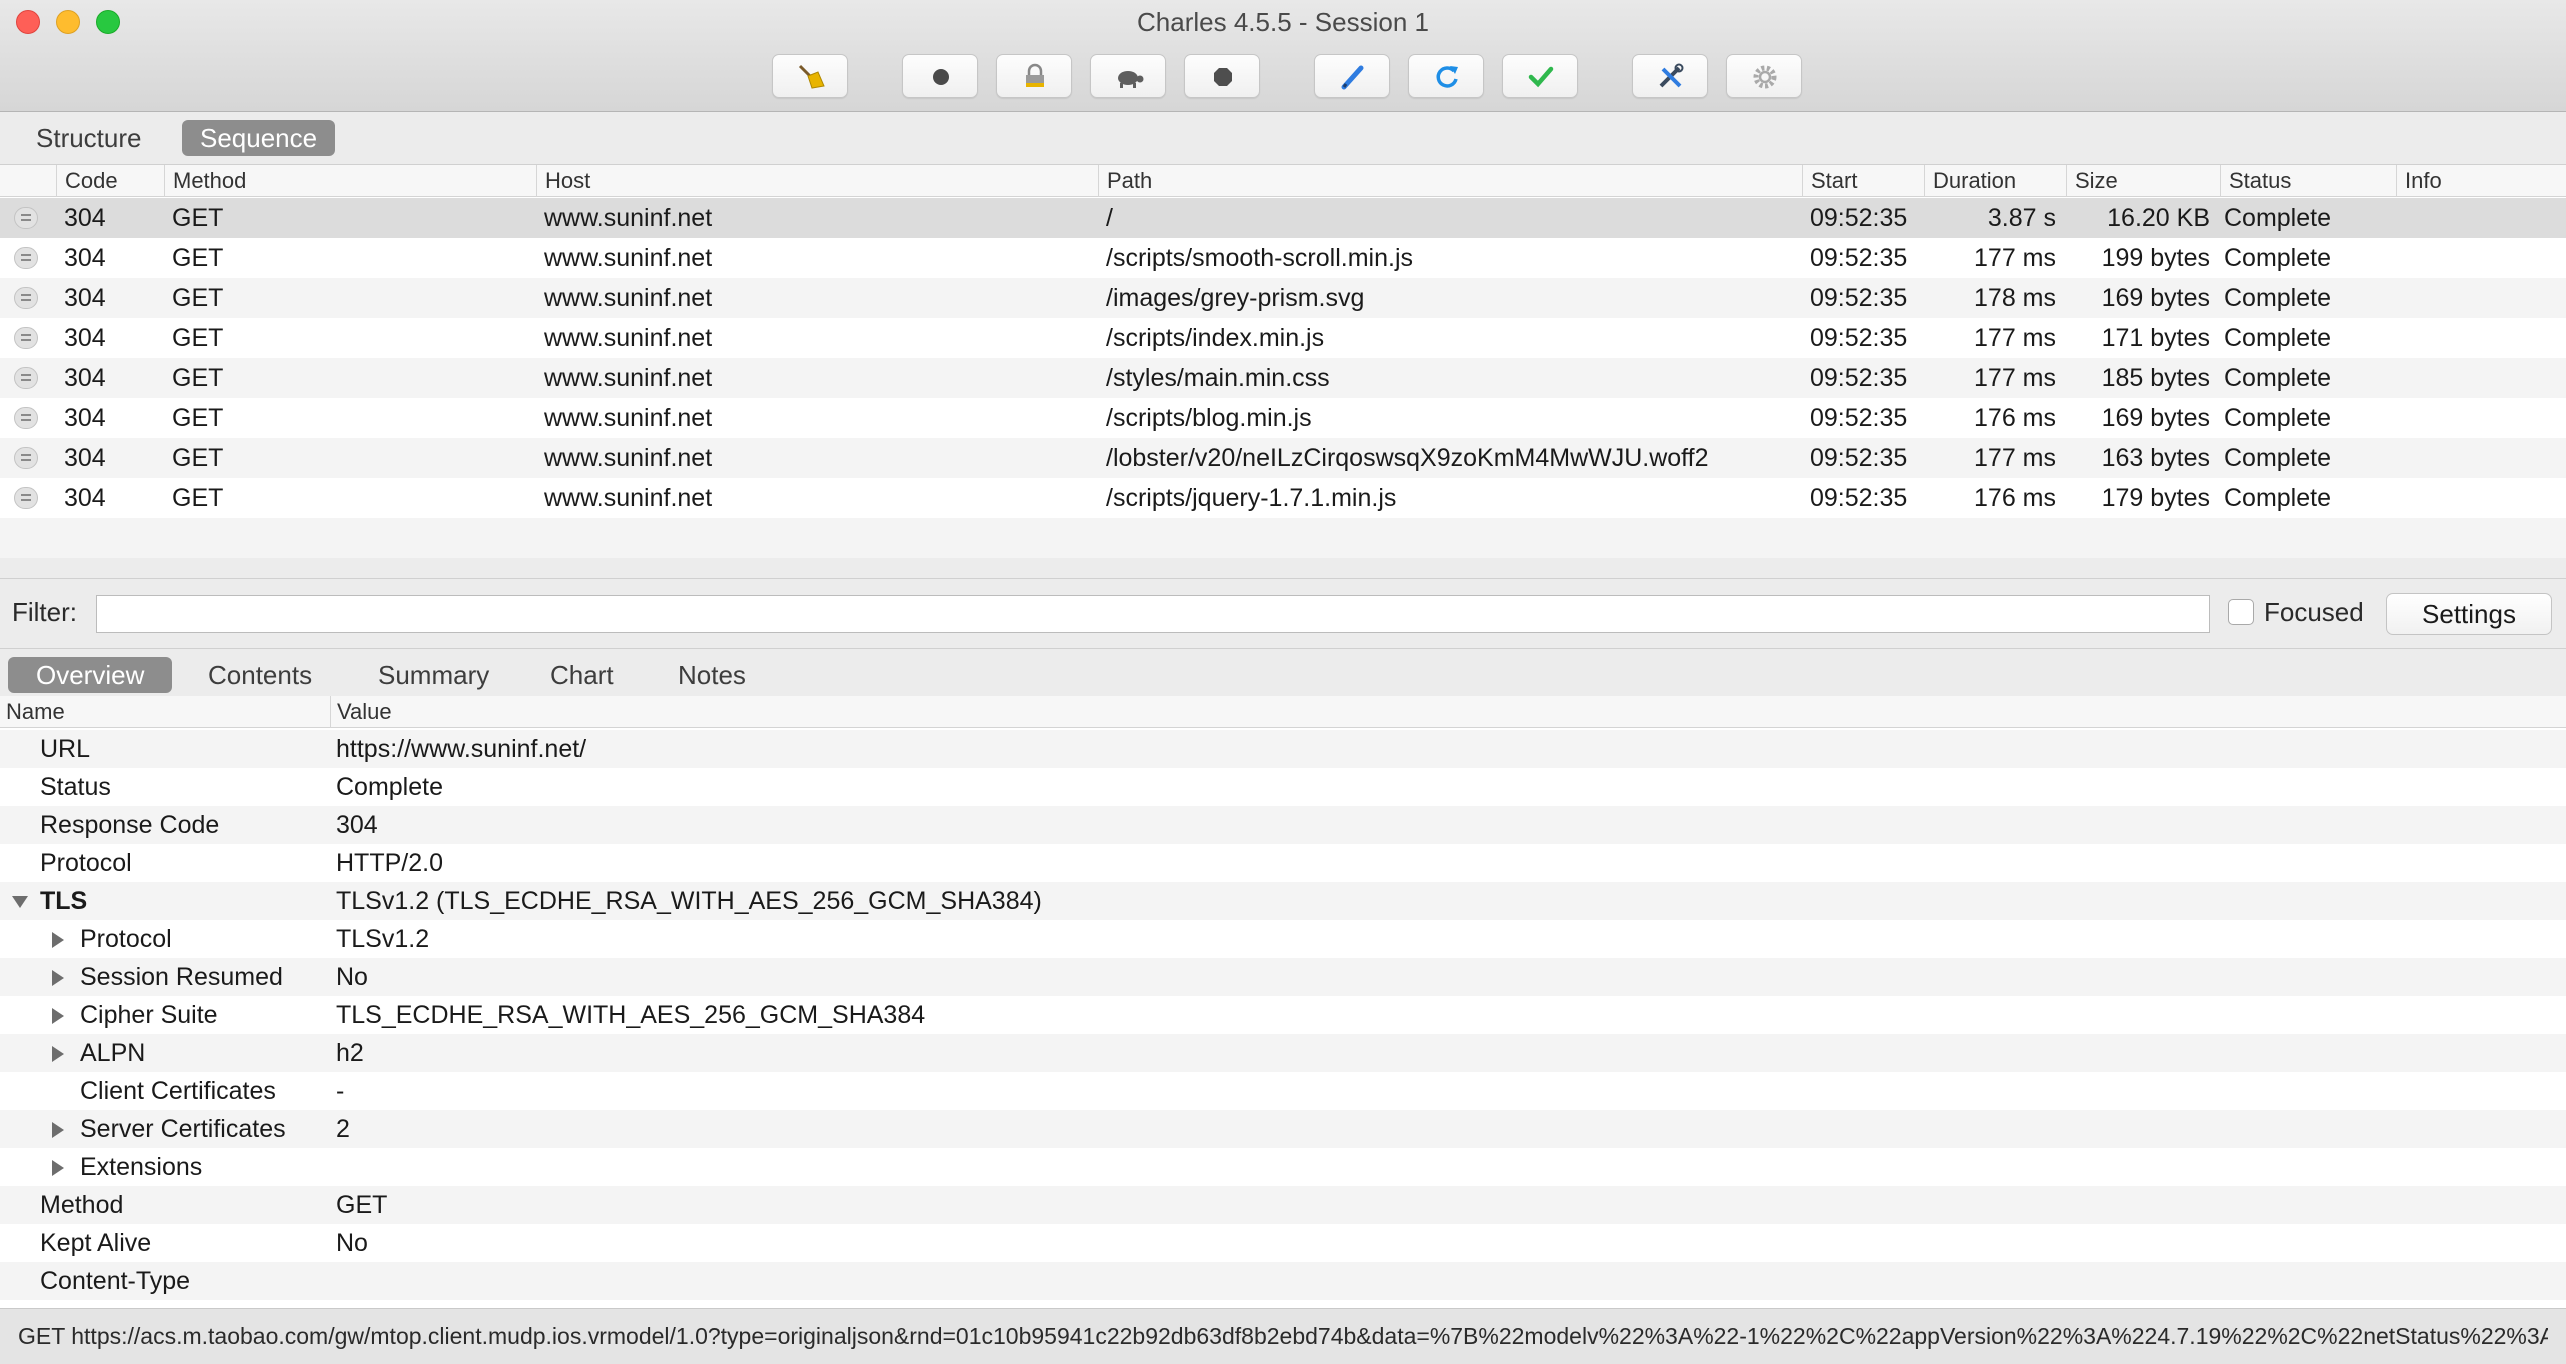  What do you see at coordinates (260, 675) in the screenshot?
I see `tab-contents: Contents` at bounding box center [260, 675].